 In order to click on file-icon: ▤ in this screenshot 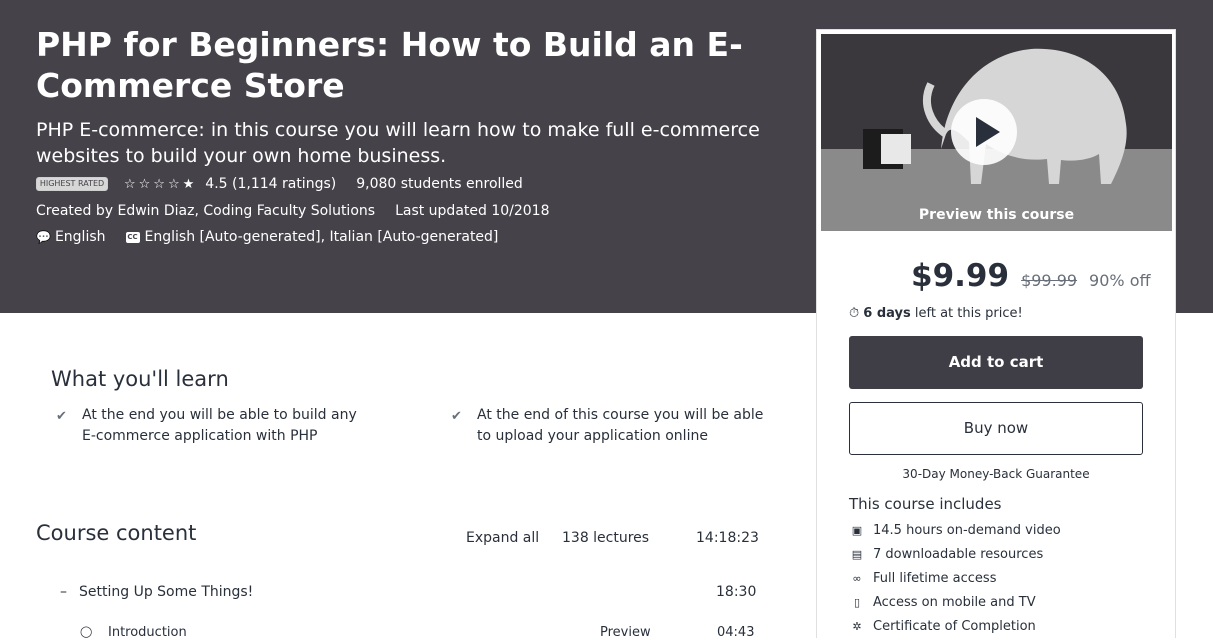, I will do `click(857, 554)`.